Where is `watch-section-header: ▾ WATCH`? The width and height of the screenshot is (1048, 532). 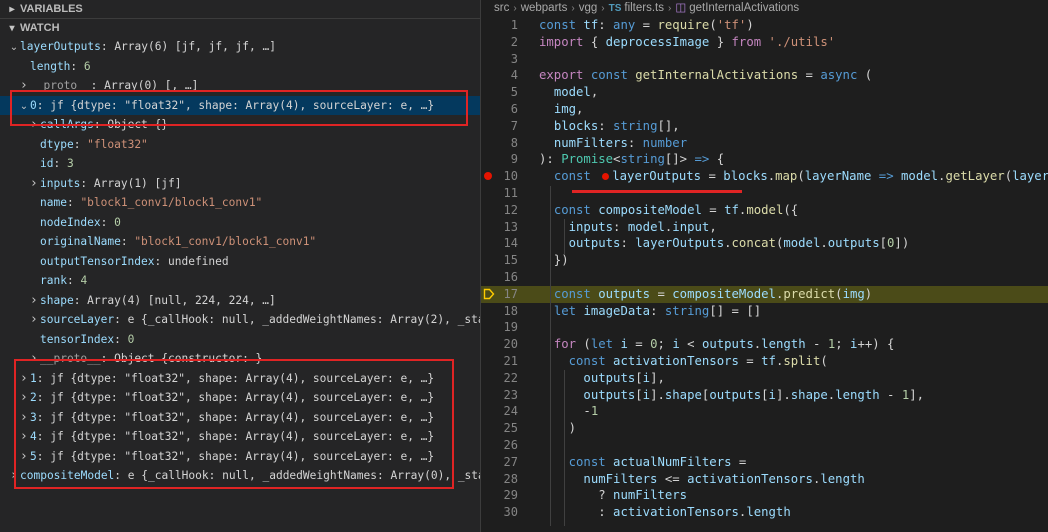 watch-section-header: ▾ WATCH is located at coordinates (240, 28).